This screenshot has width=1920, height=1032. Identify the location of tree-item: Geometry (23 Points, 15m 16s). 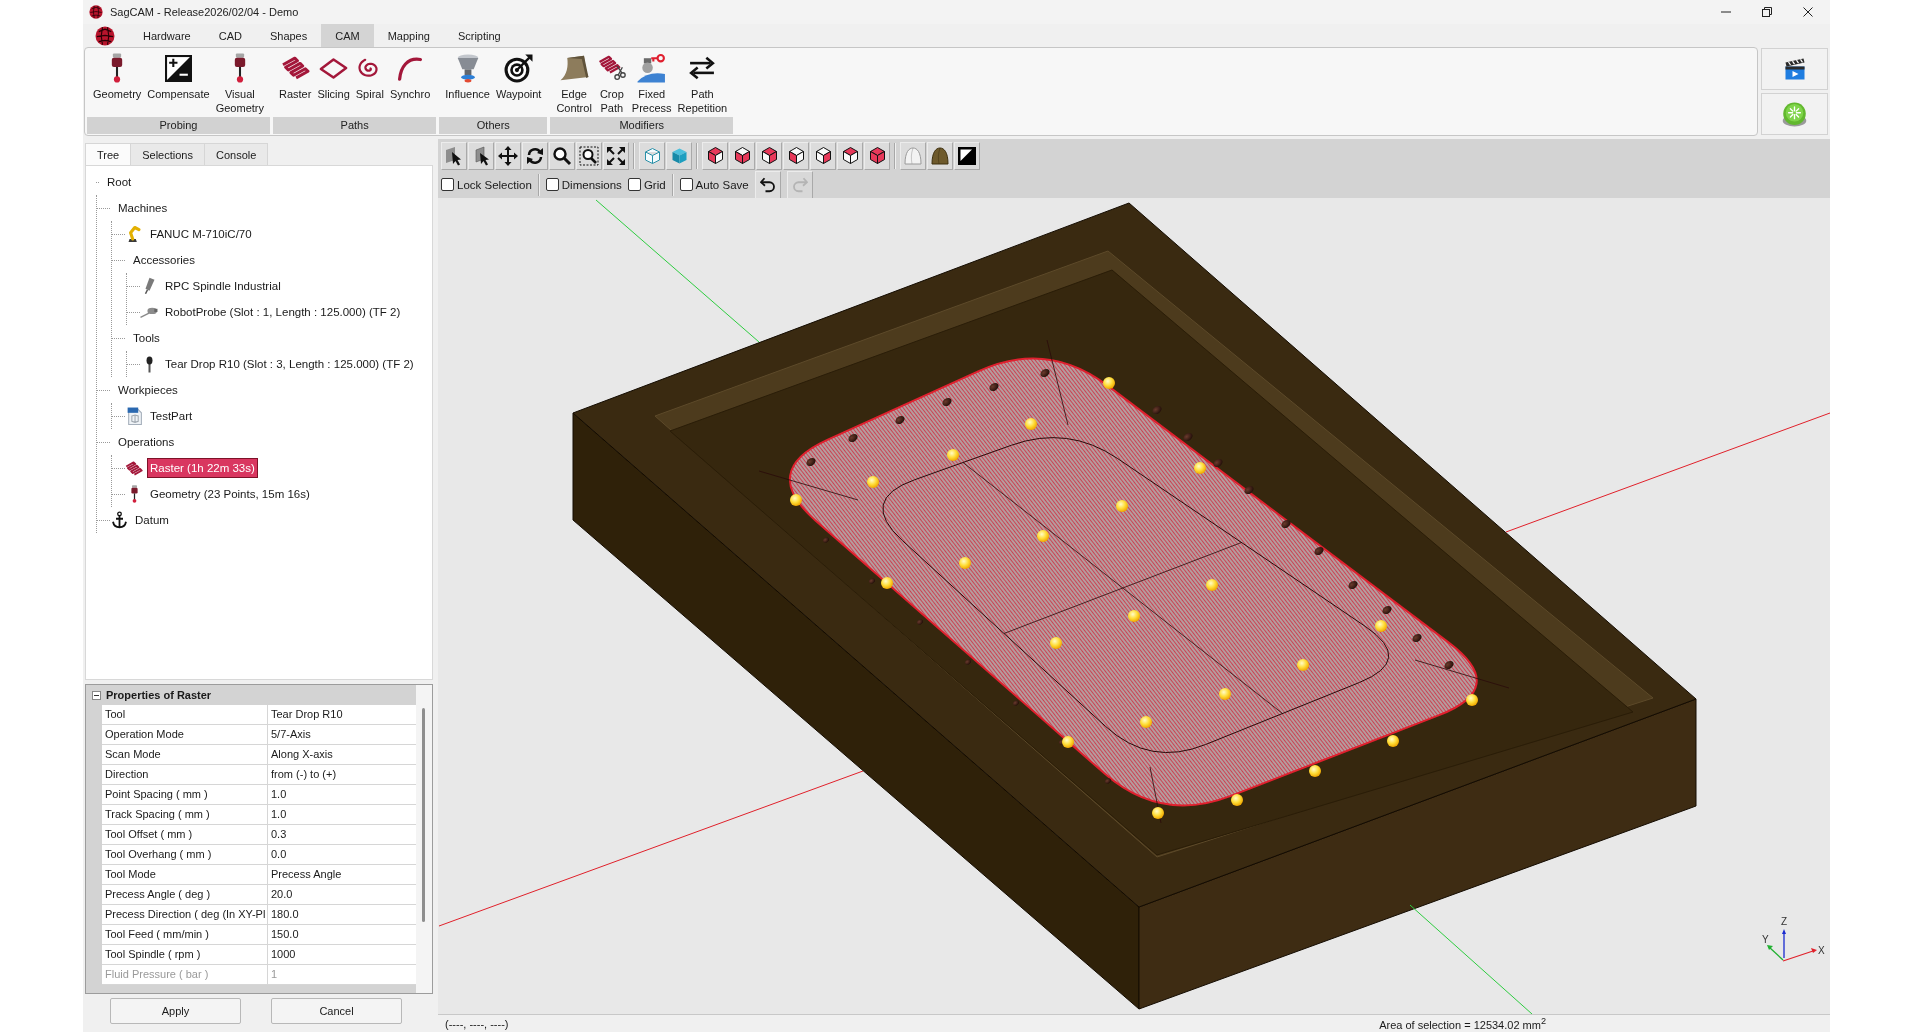
(230, 494).